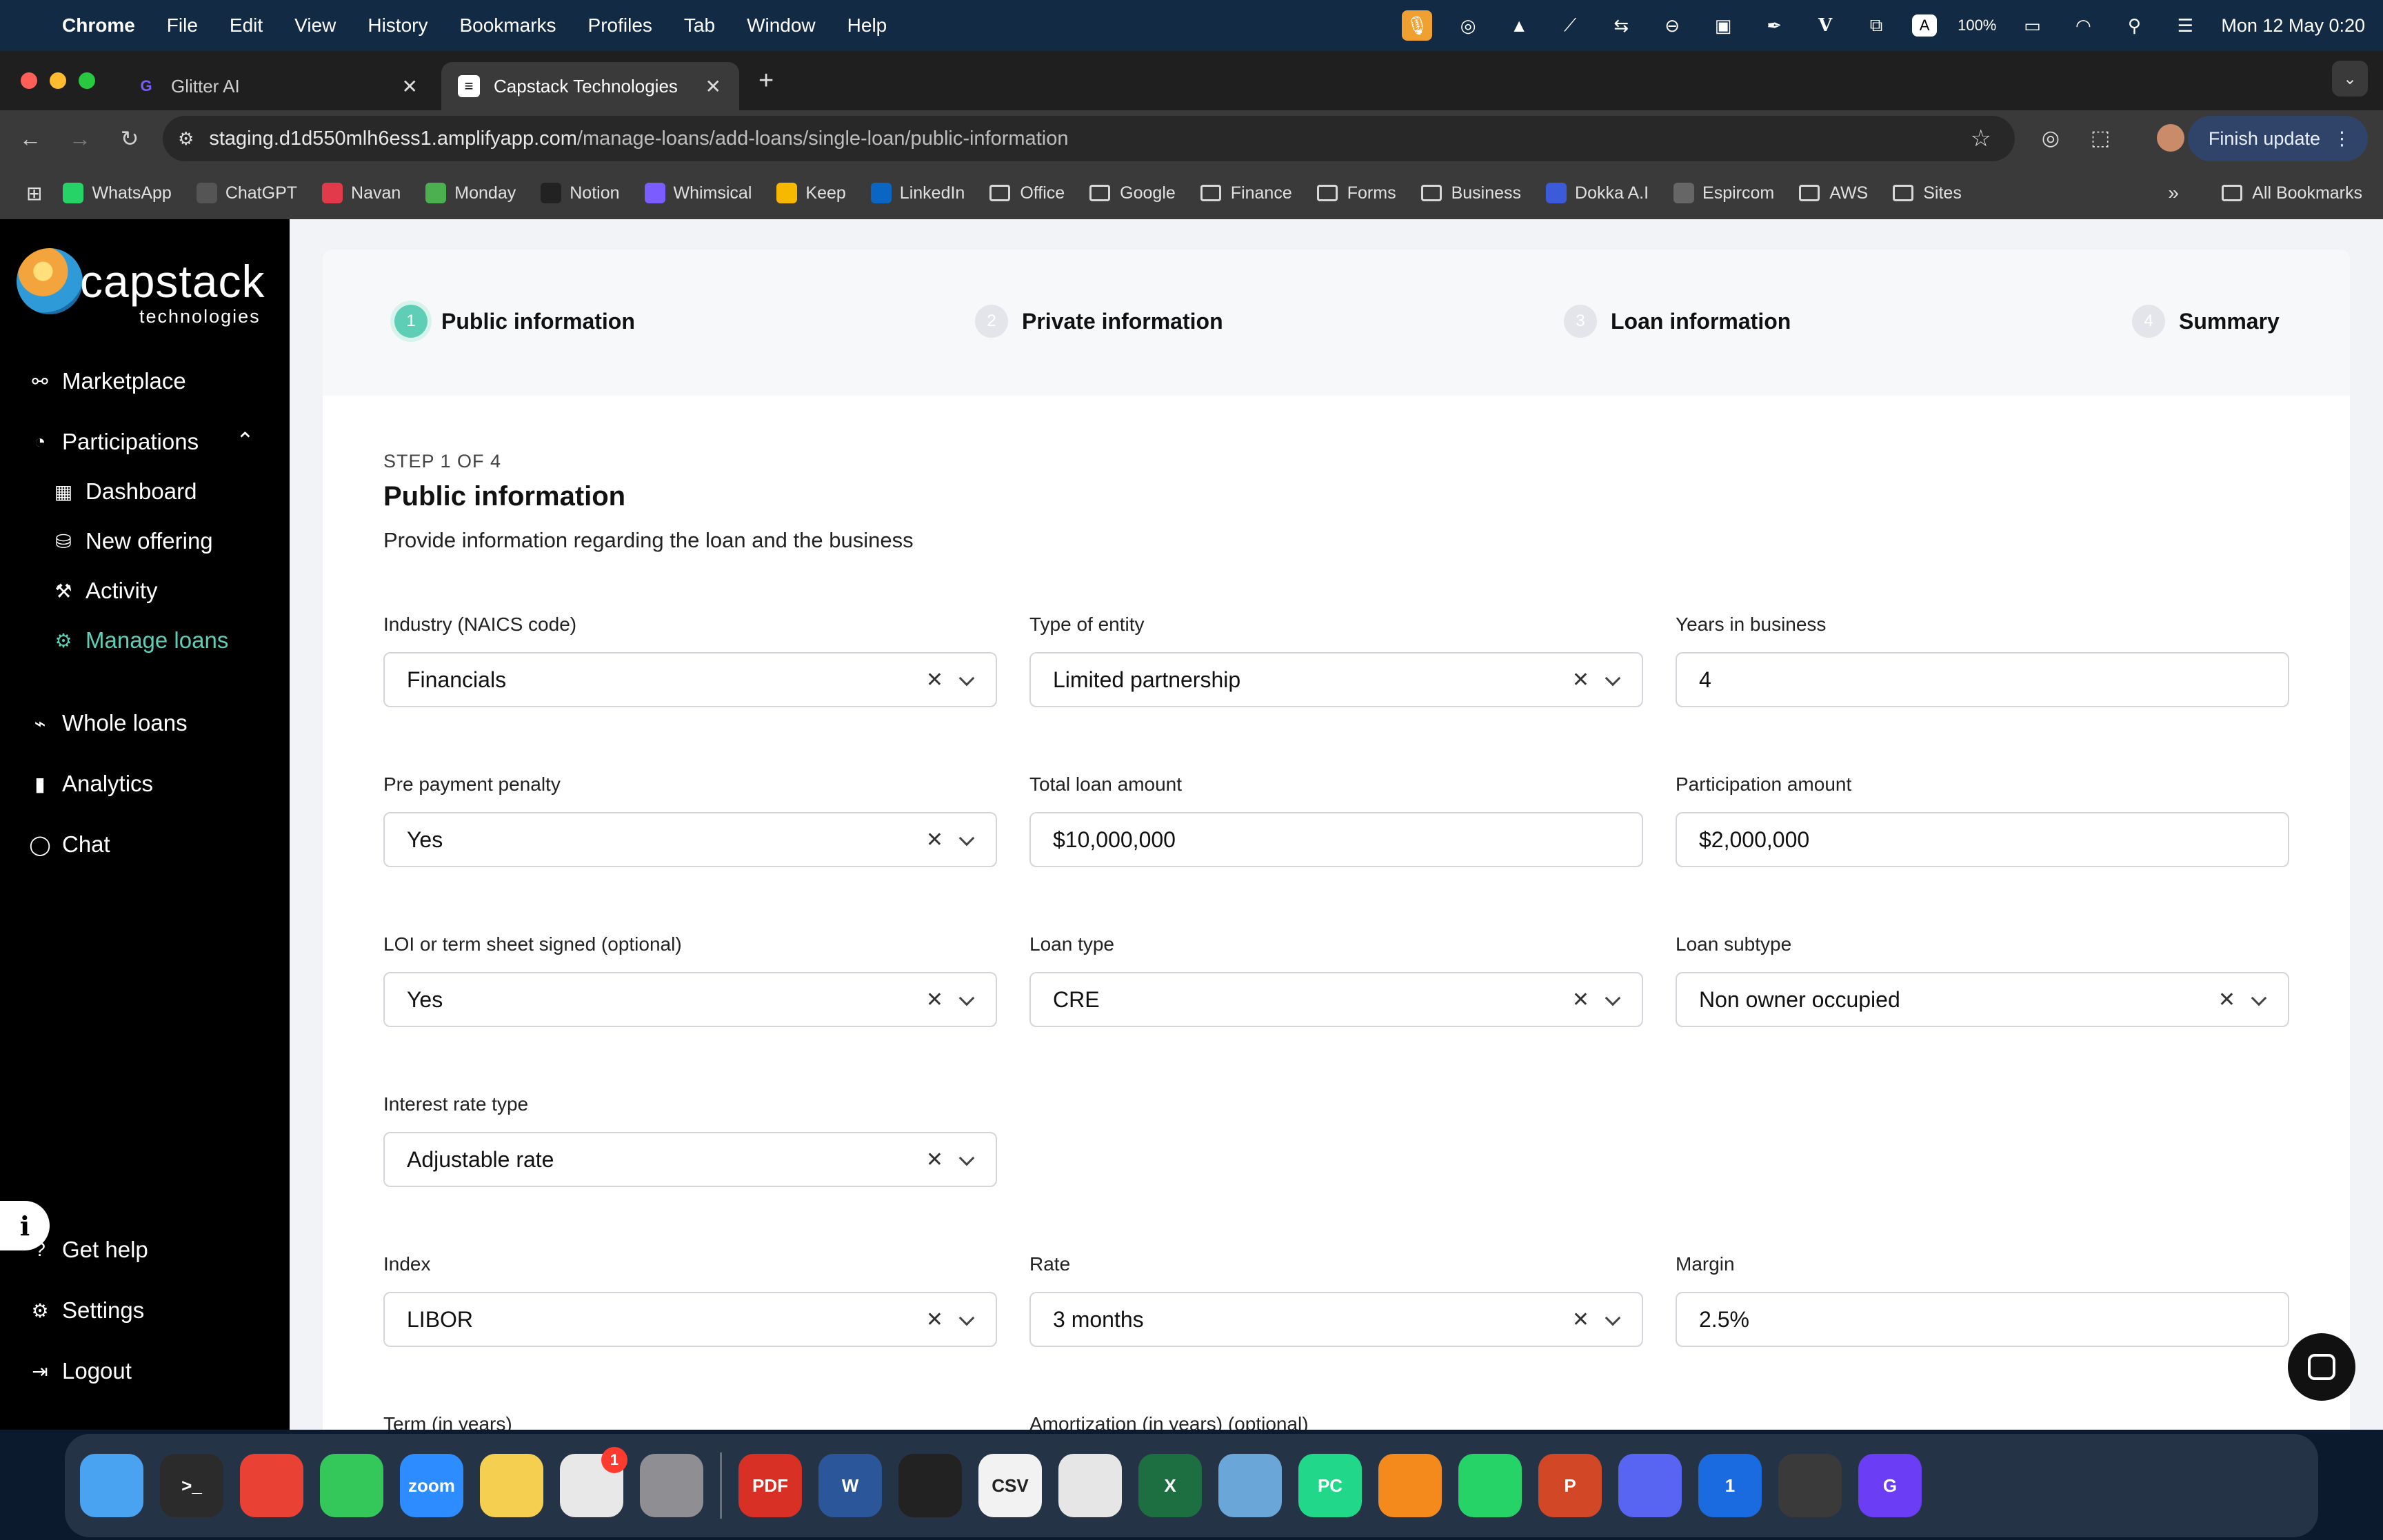  Describe the element at coordinates (246, 193) in the screenshot. I see `bookmark-item: ChatGPT` at that location.